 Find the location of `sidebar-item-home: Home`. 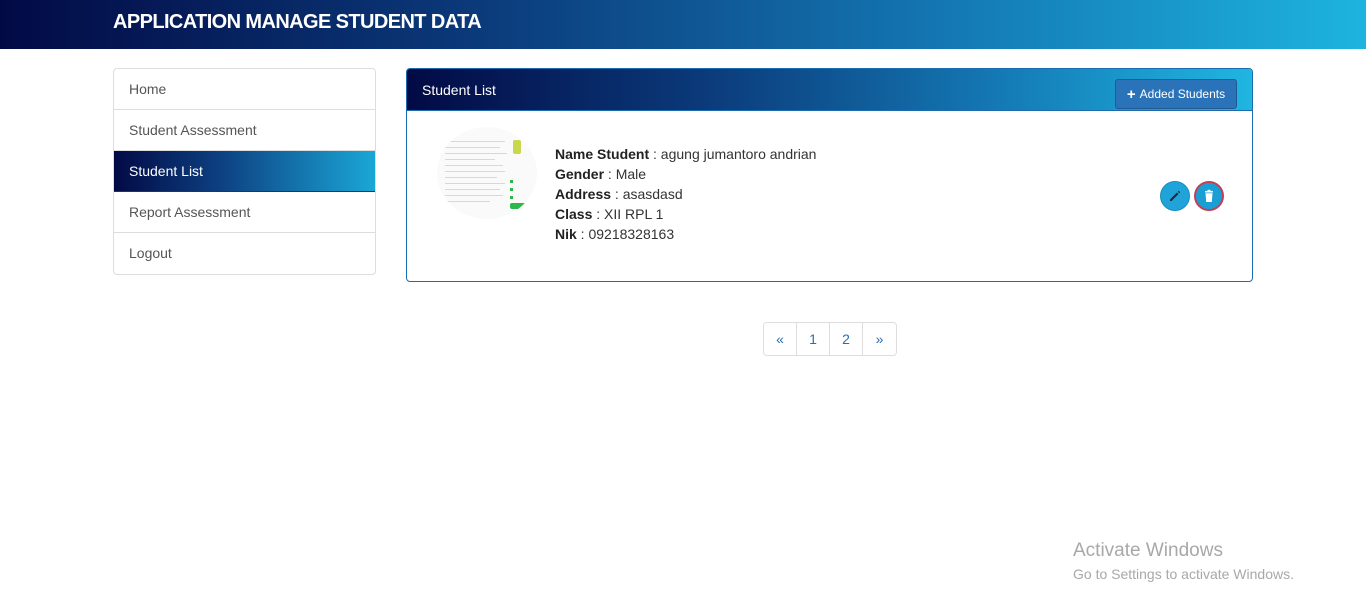

sidebar-item-home: Home is located at coordinates (244, 89).